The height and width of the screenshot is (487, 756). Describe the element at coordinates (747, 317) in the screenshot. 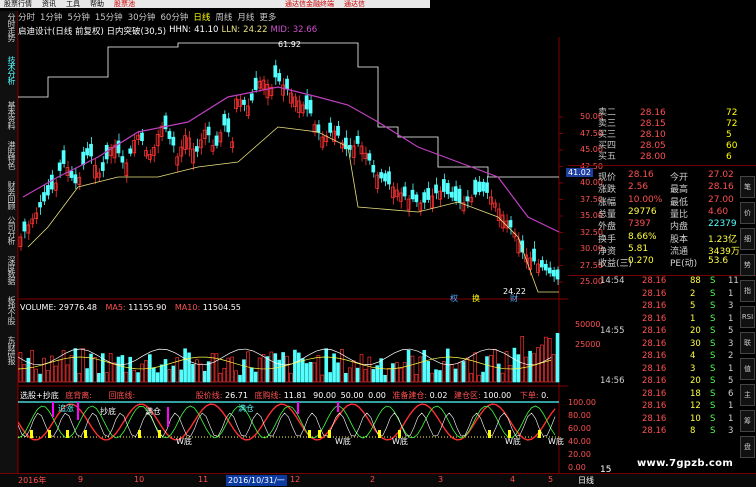

I see `right-tab: RSI` at that location.